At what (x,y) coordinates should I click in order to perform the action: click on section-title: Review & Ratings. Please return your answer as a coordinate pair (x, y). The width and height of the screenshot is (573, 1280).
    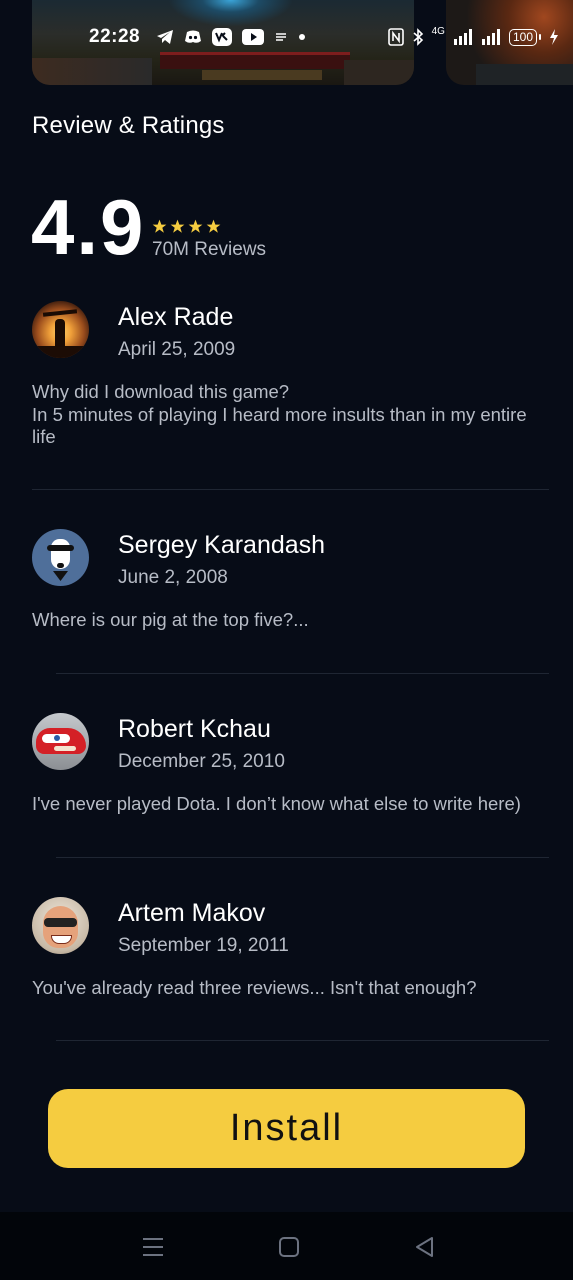
    Looking at the image, I should click on (128, 125).